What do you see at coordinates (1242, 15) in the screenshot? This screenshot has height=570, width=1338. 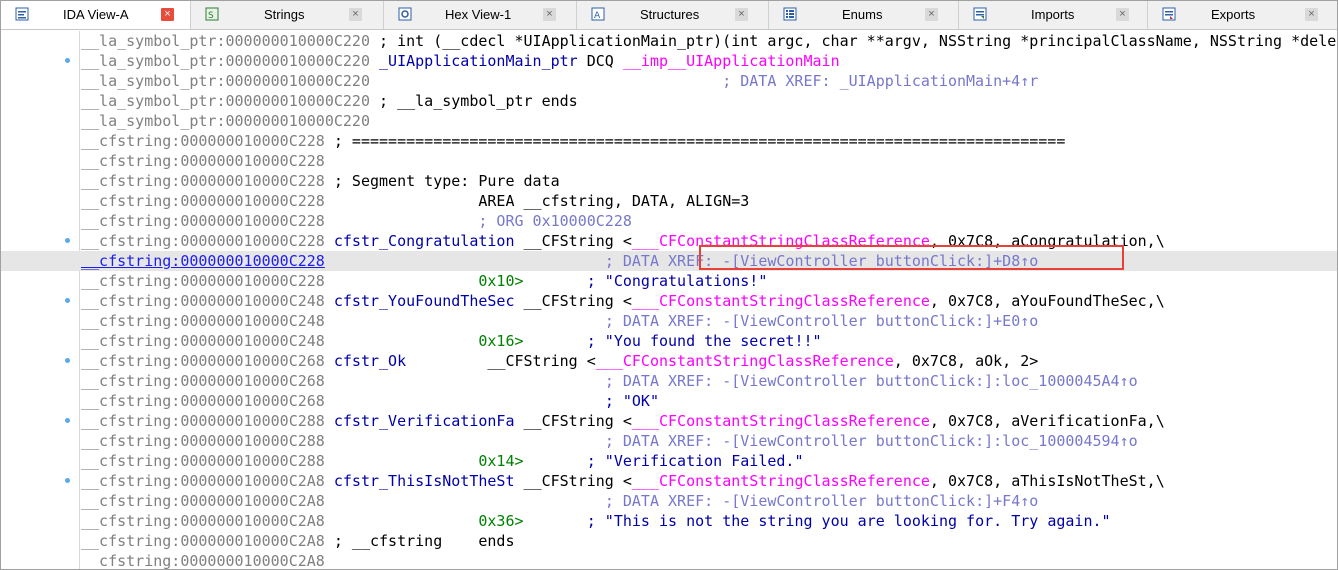 I see `tab-exports: Exports ×` at bounding box center [1242, 15].